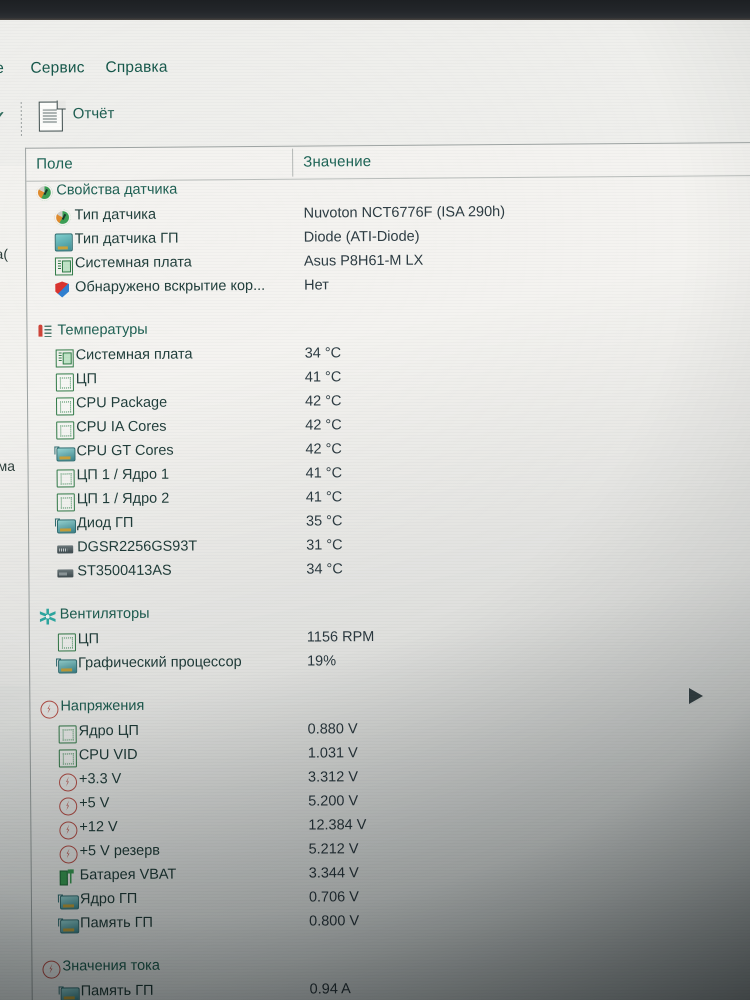  Describe the element at coordinates (125, 451) in the screenshot. I see `row-label: CPU GT Cores` at that location.